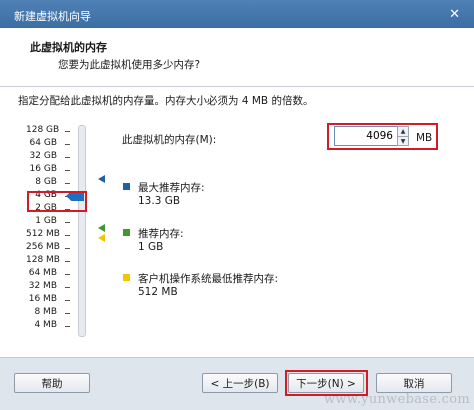 This screenshot has height=410, width=474. Describe the element at coordinates (403, 141) in the screenshot. I see `spinner-down-icon: ▼` at that location.